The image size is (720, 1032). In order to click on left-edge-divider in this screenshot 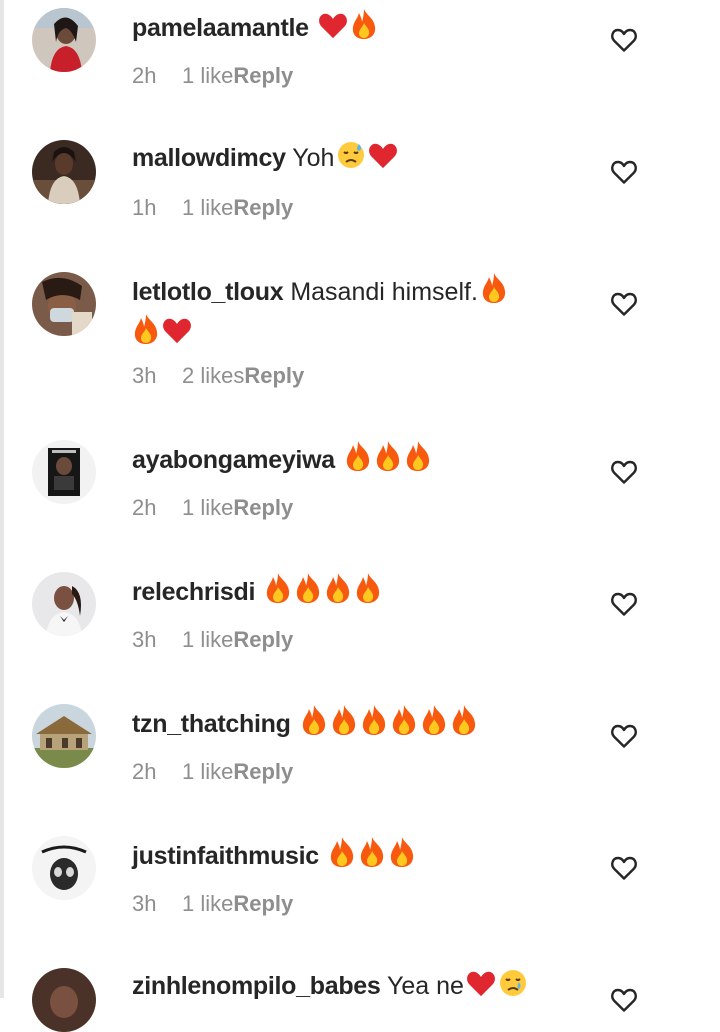, I will do `click(2, 499)`.